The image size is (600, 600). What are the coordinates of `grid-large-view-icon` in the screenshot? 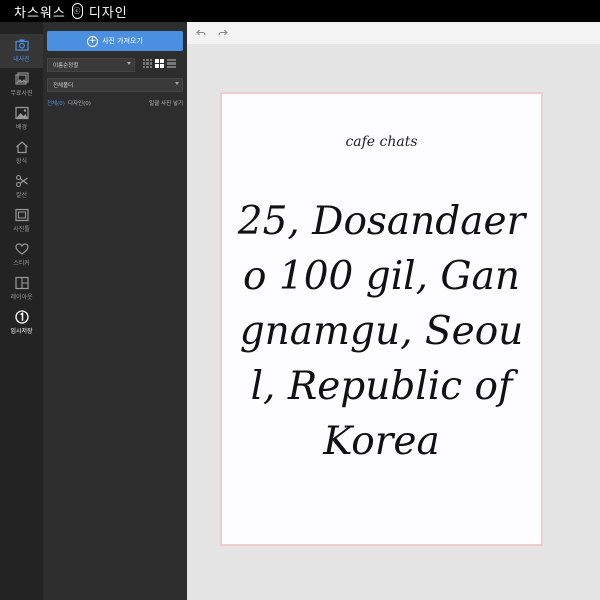 It's located at (159, 63).